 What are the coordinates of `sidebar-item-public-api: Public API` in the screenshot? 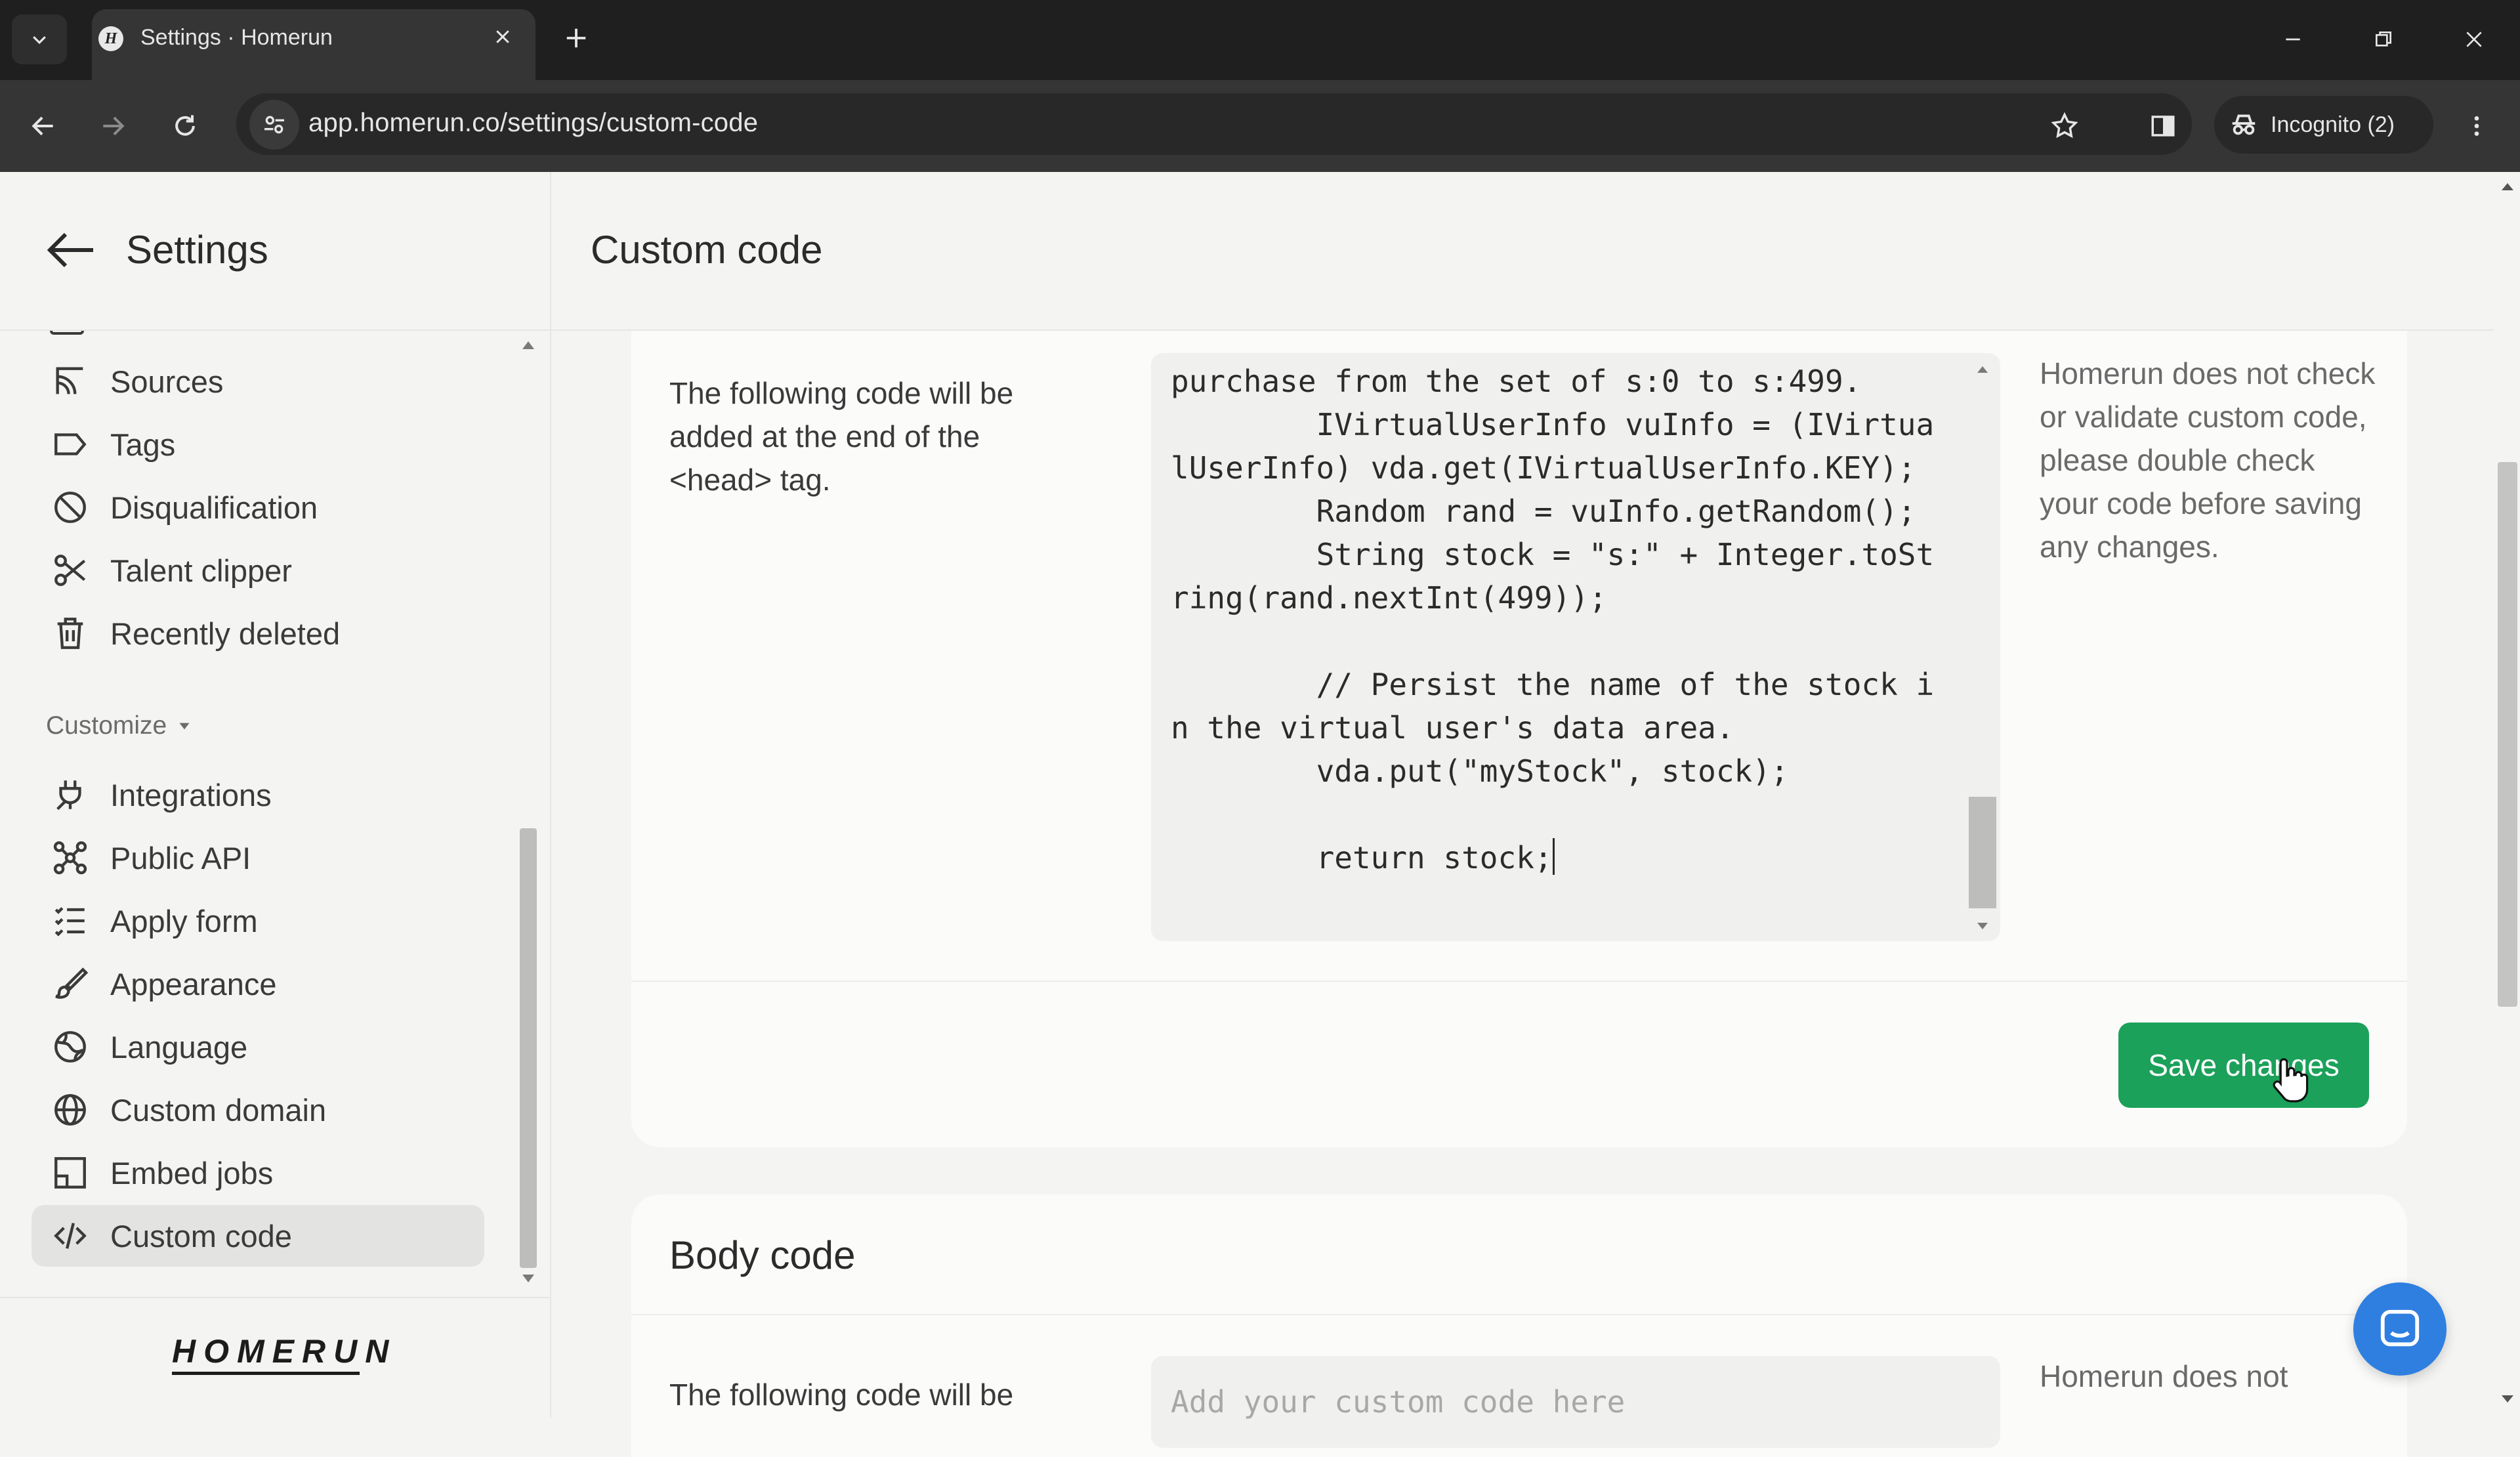 It's located at (258, 858).